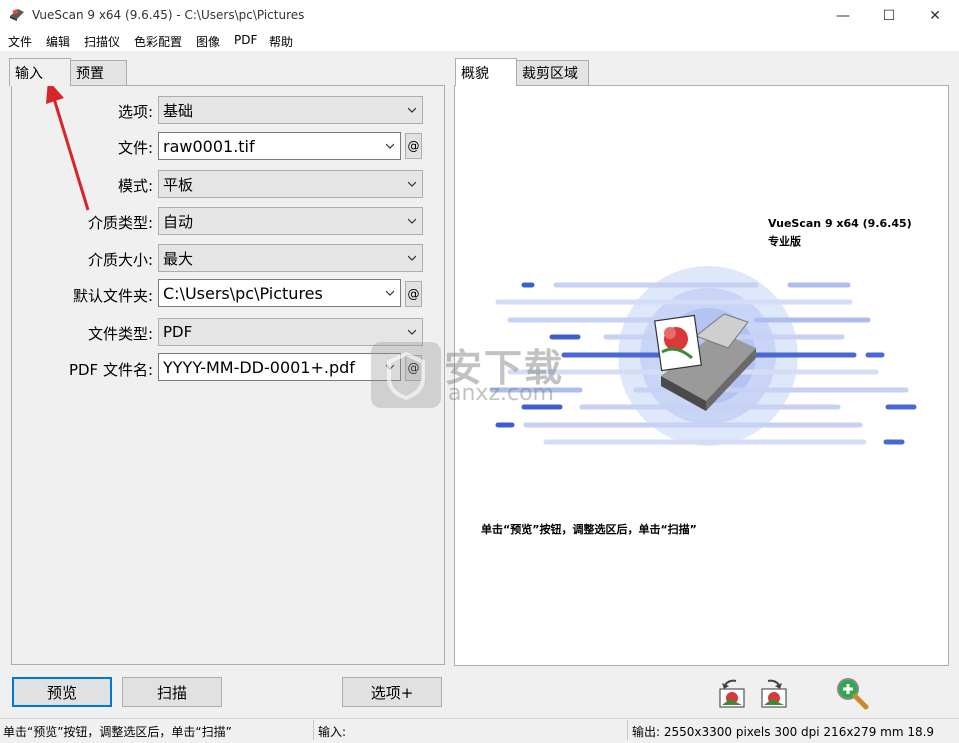  I want to click on default-folder-input: C:\Users\pc\Pictures, so click(279, 293).